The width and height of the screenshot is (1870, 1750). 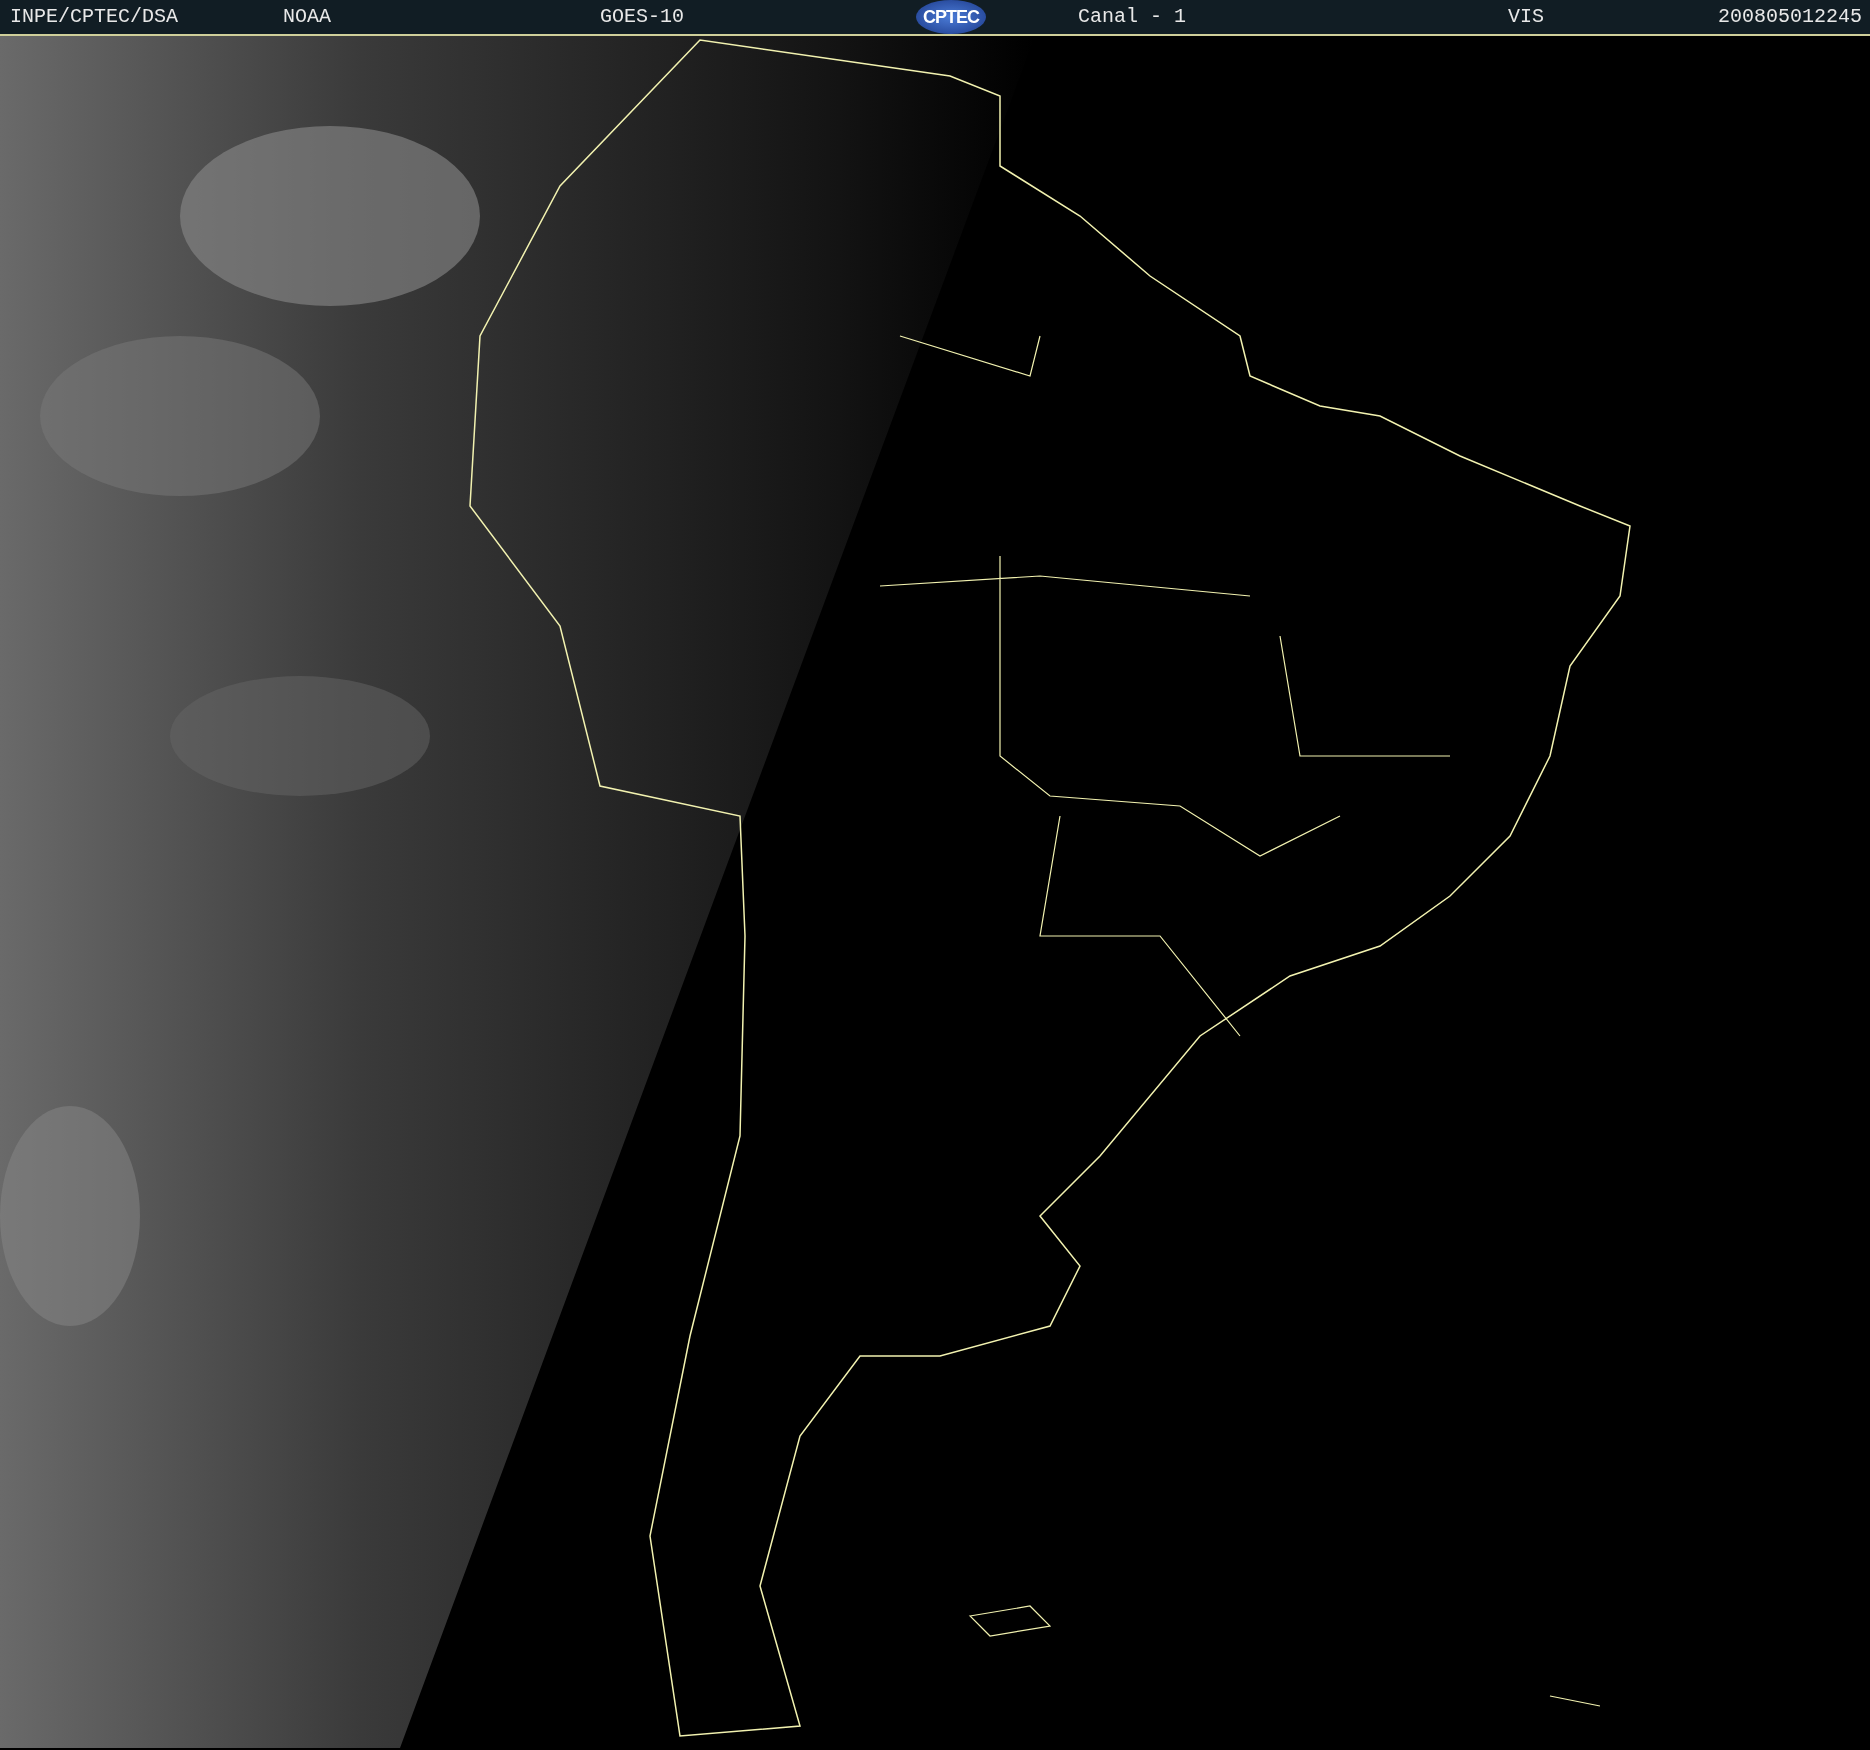 I want to click on logo: CPTEC, so click(x=951, y=17).